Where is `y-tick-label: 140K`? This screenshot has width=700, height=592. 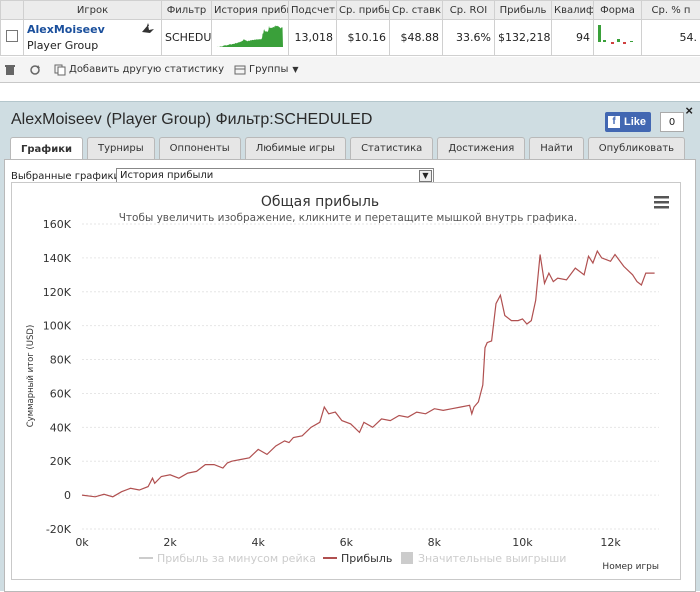
y-tick-label: 140K is located at coordinates (57, 258).